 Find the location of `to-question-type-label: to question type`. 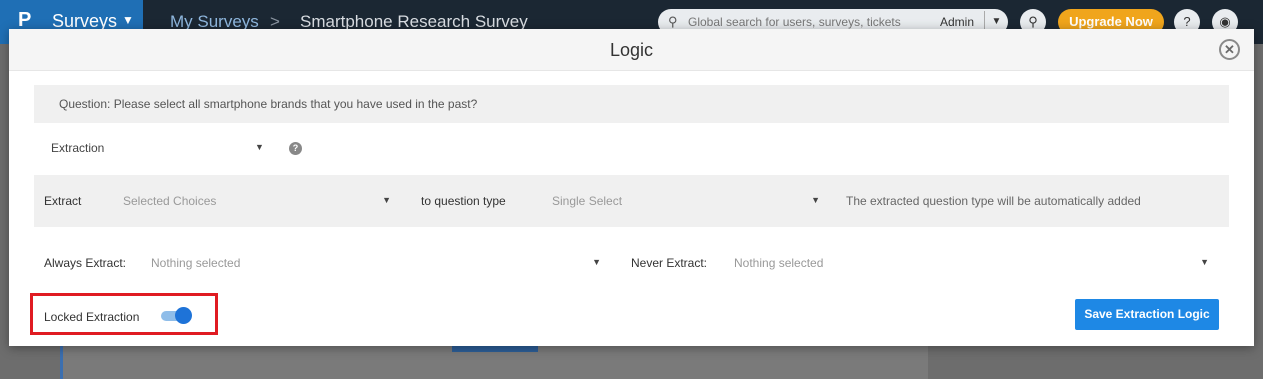

to-question-type-label: to question type is located at coordinates (463, 201).